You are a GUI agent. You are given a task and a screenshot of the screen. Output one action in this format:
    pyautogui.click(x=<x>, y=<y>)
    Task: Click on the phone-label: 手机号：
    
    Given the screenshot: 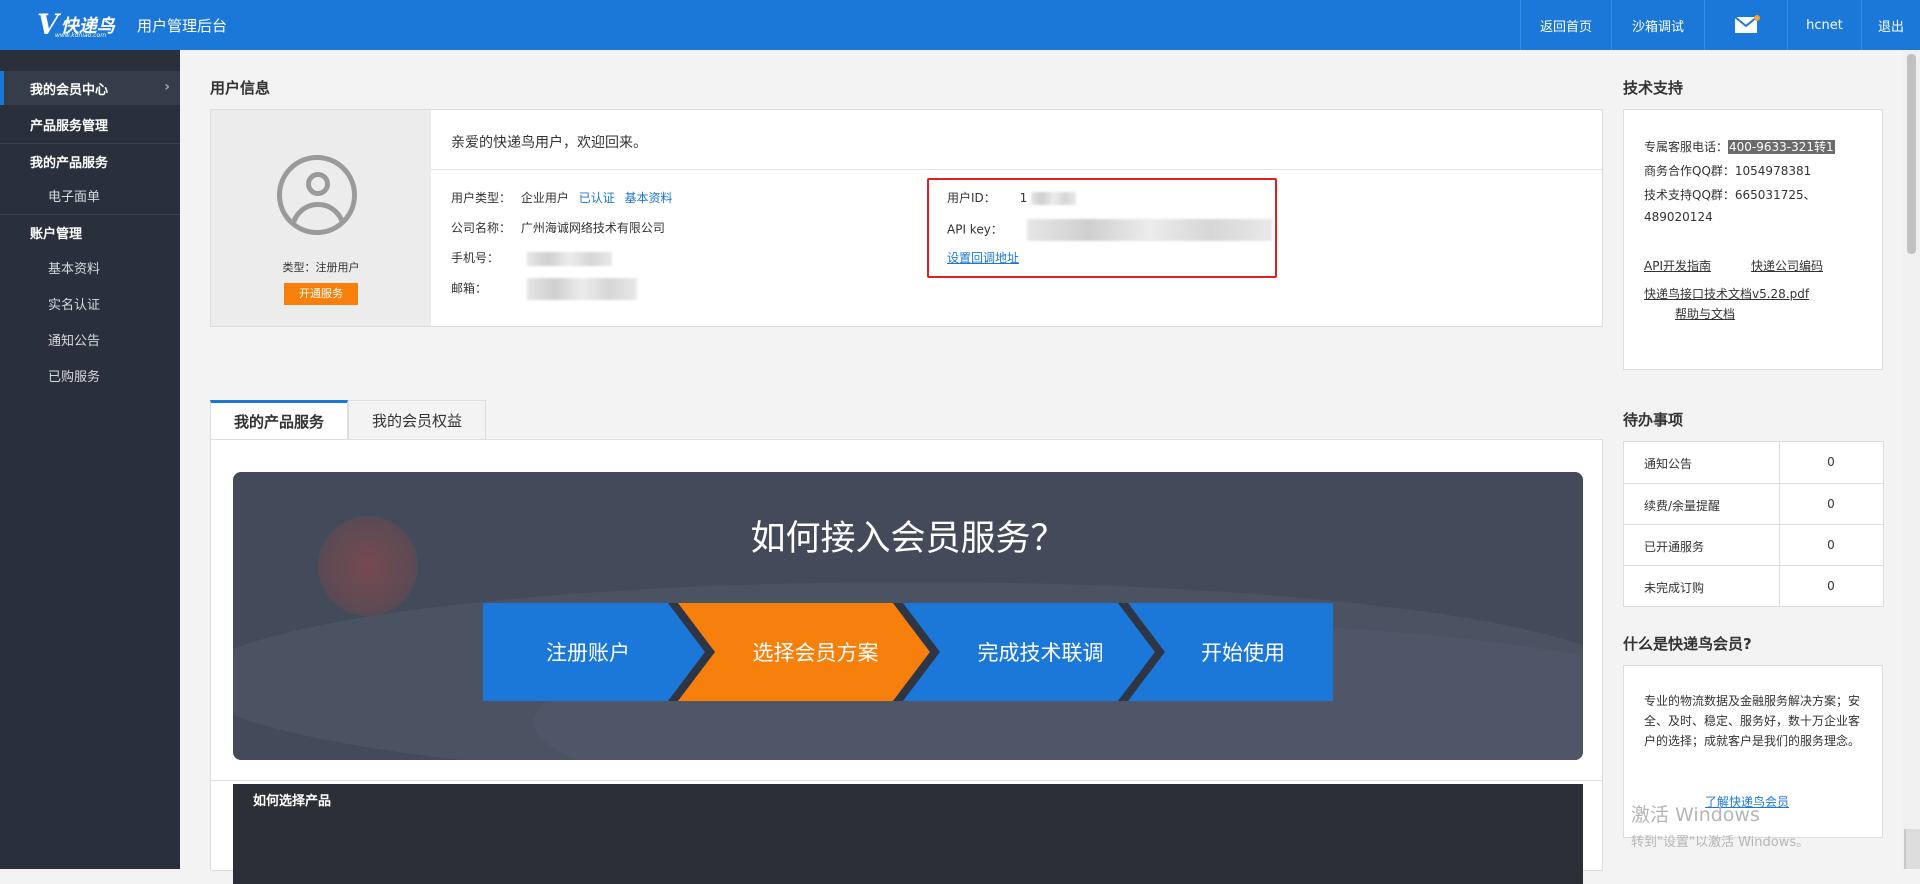 What is the action you would take?
    pyautogui.click(x=475, y=258)
    